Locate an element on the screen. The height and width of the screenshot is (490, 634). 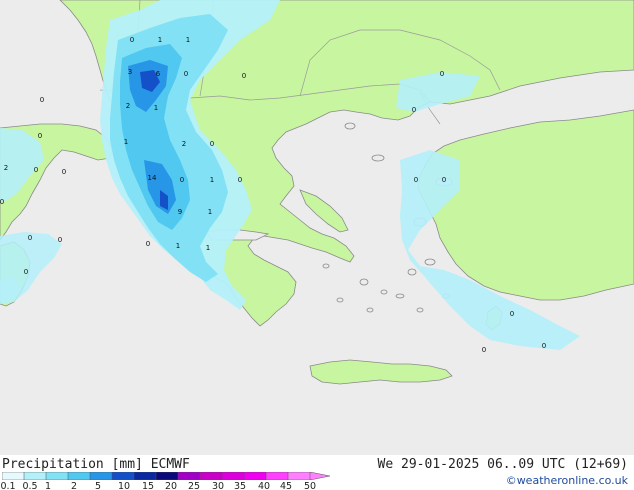
valid-datetime: We 29-01-2025 06..09 UTC (12+69) is located at coordinates (502, 464).